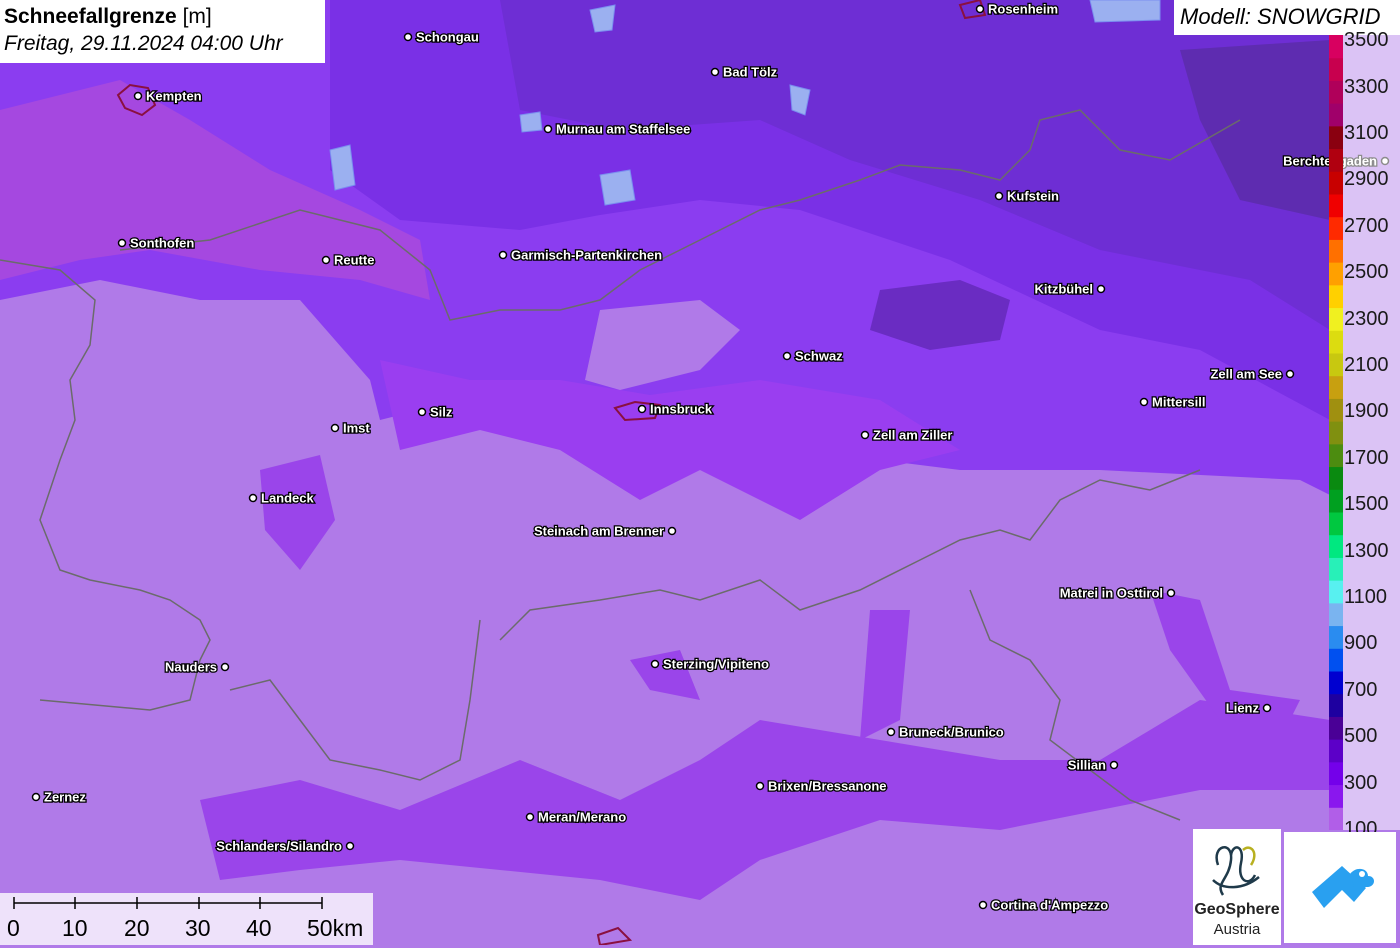 The width and height of the screenshot is (1400, 948). Describe the element at coordinates (75, 928) in the screenshot. I see `scale-label: 10` at that location.